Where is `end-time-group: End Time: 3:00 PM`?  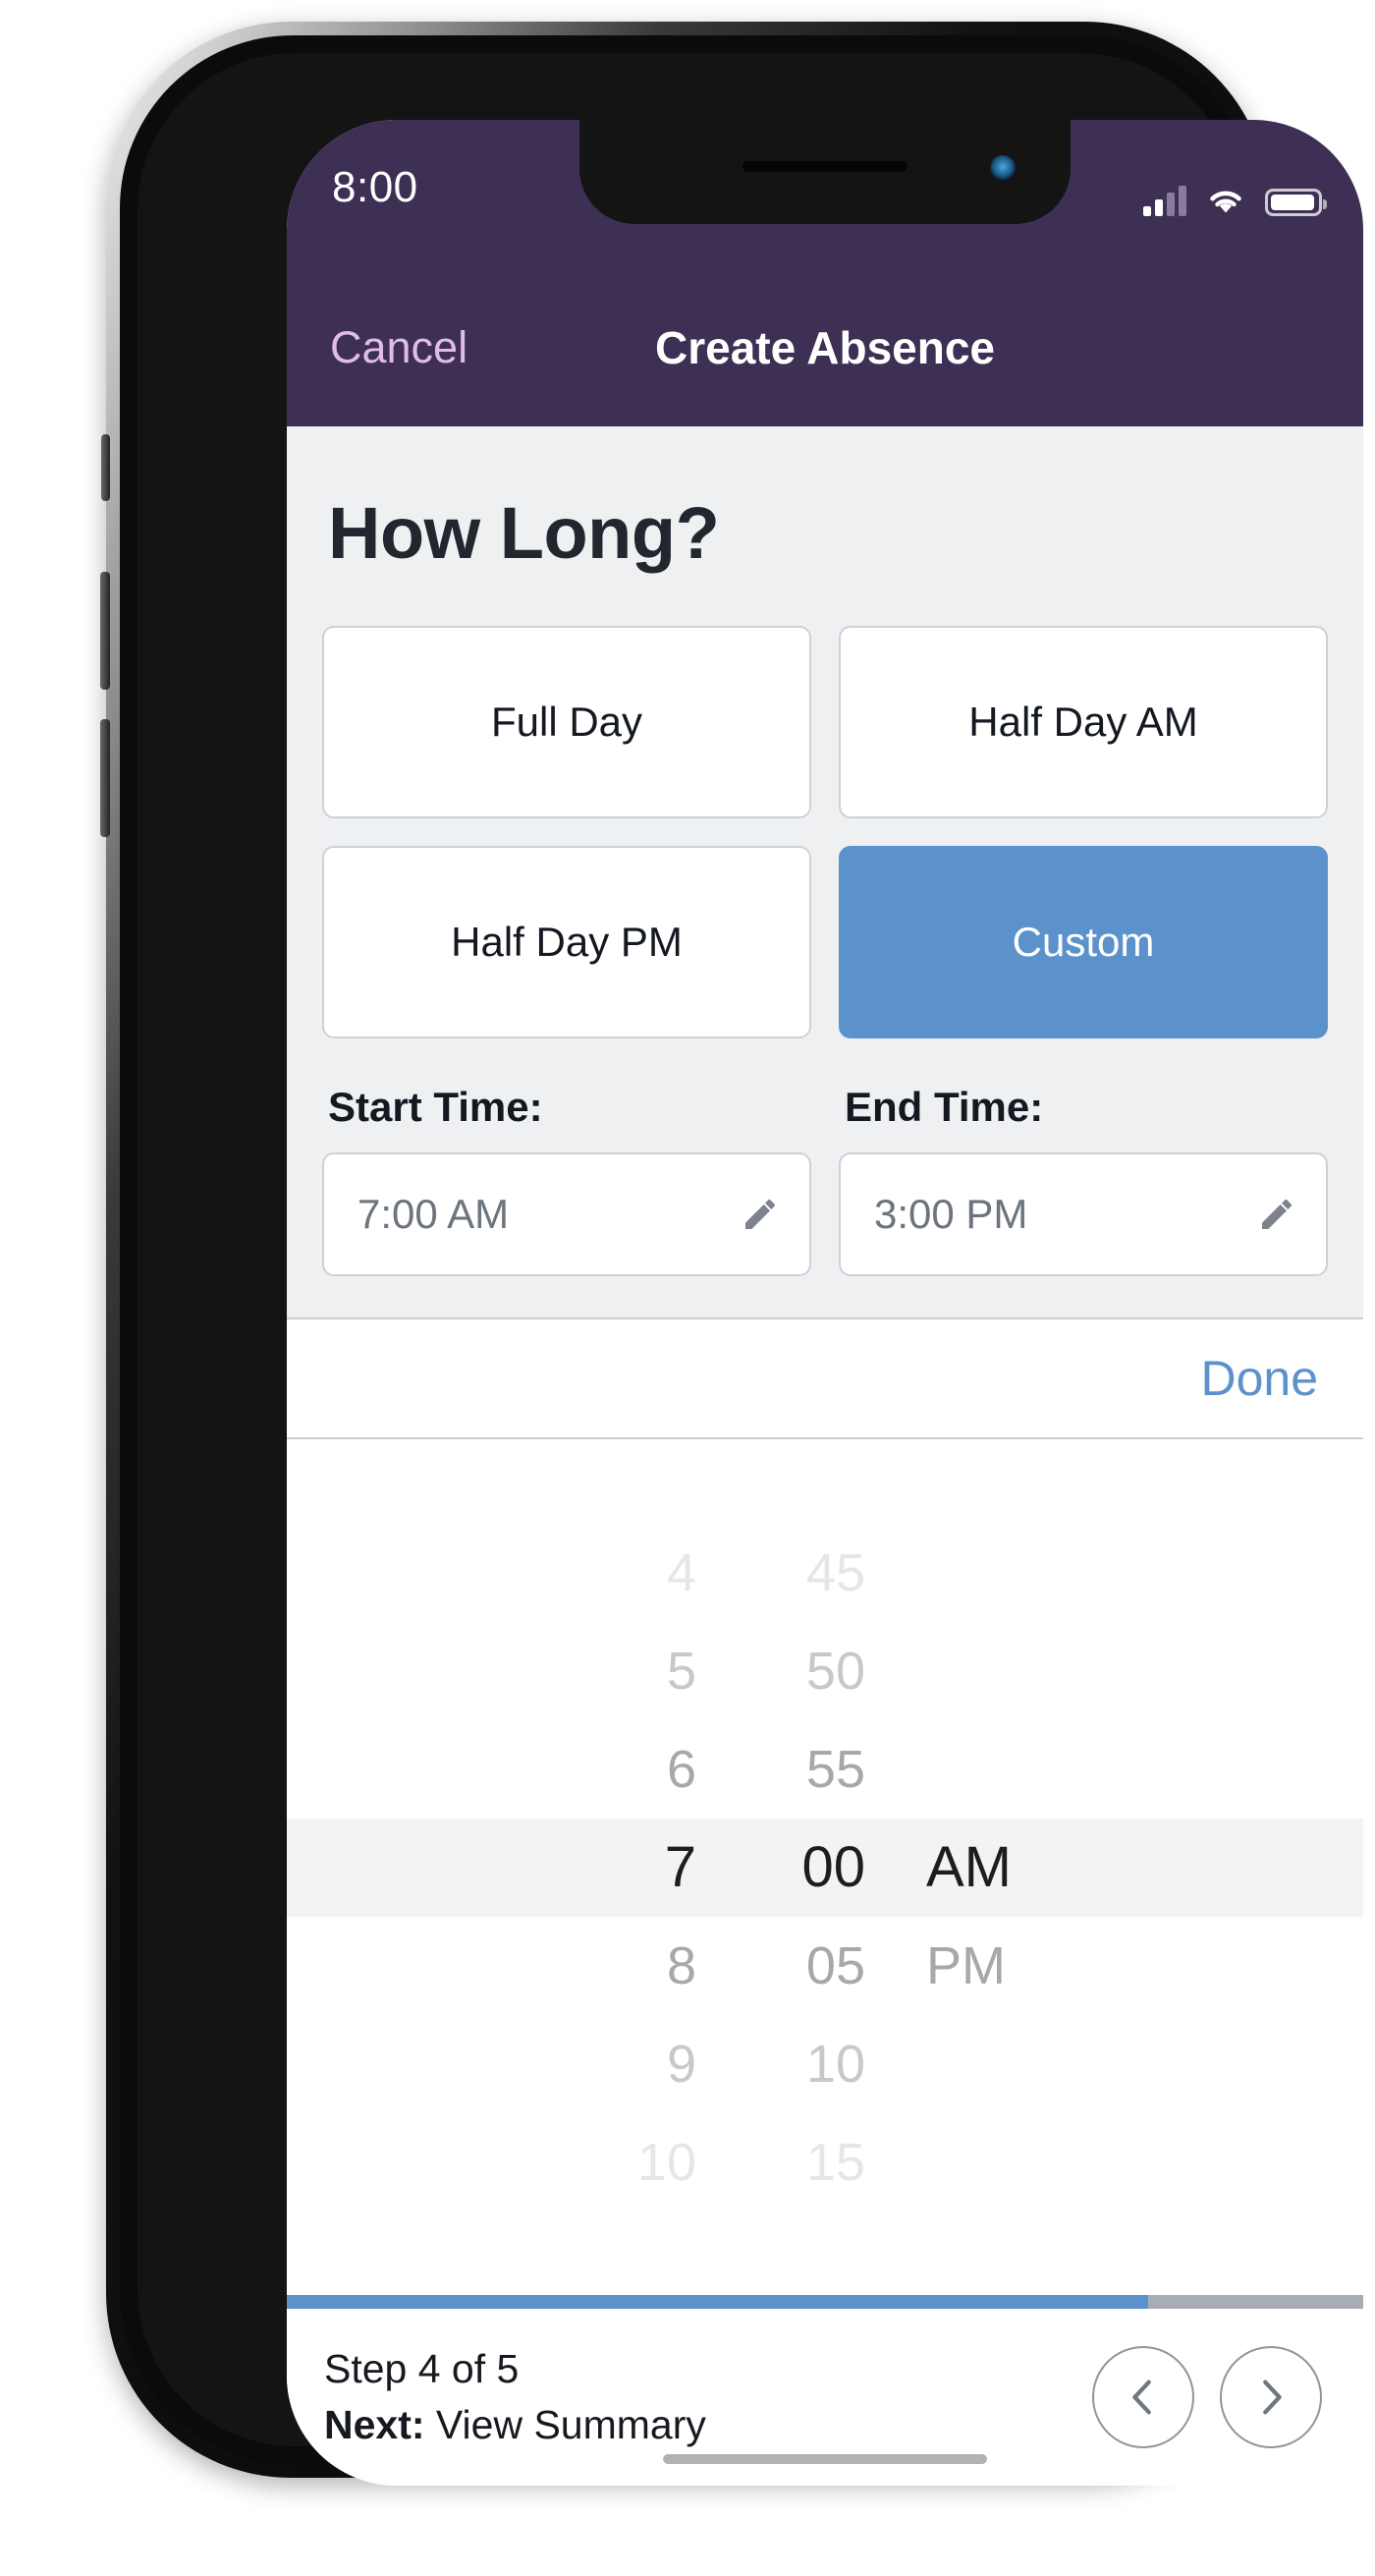
end-time-group: End Time: 3:00 PM is located at coordinates (1083, 1180).